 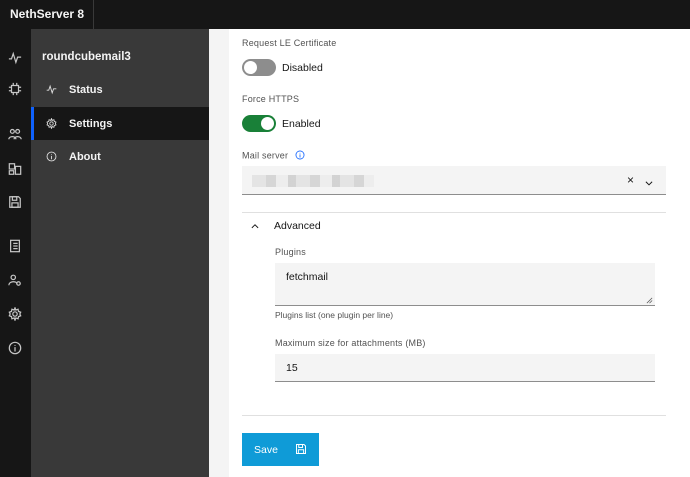 What do you see at coordinates (15, 280) in the screenshot?
I see `user-settings-icon` at bounding box center [15, 280].